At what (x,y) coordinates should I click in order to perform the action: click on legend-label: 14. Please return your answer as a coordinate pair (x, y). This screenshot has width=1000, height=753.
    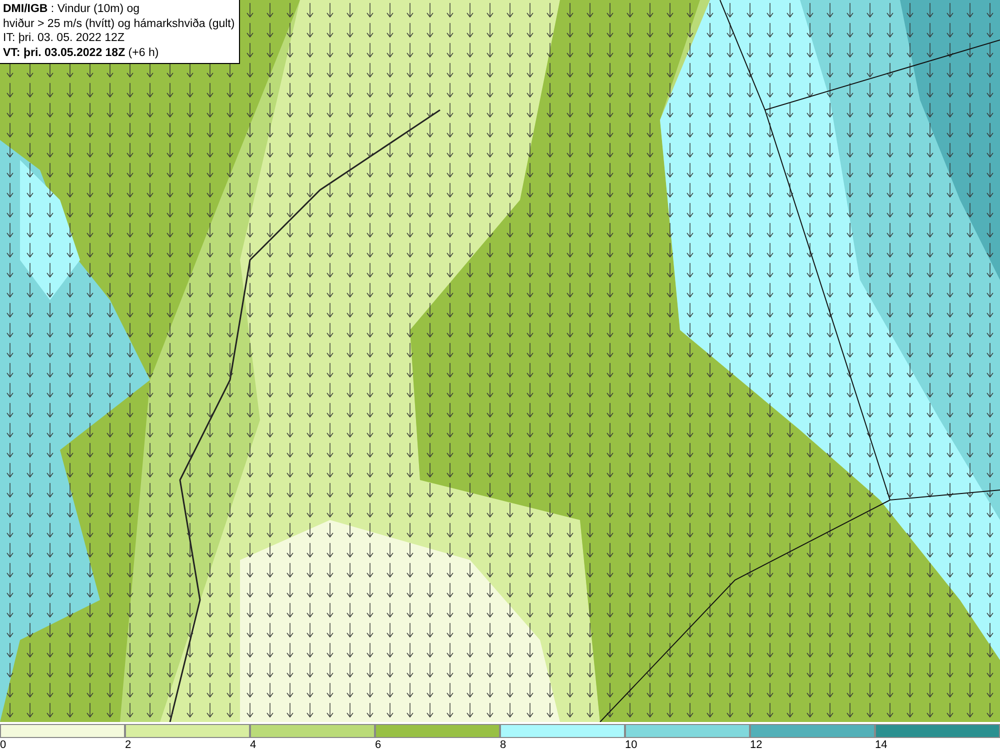
    Looking at the image, I should click on (881, 745).